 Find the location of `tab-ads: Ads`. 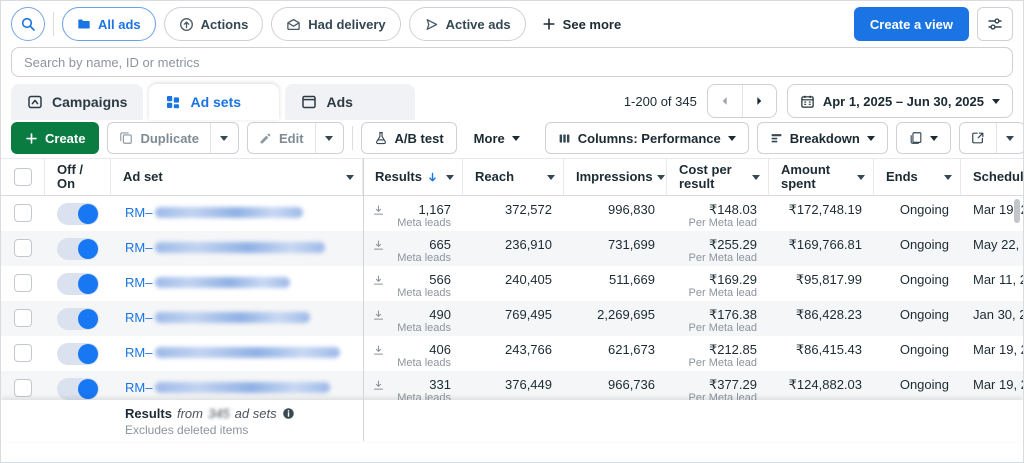

tab-ads: Ads is located at coordinates (350, 102).